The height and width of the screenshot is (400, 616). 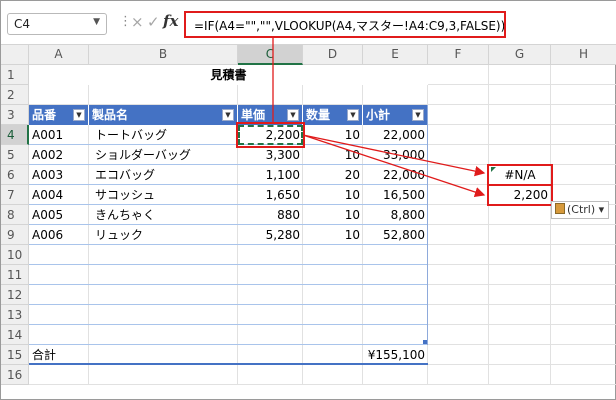 I want to click on arrow-to-value, so click(x=394, y=166).